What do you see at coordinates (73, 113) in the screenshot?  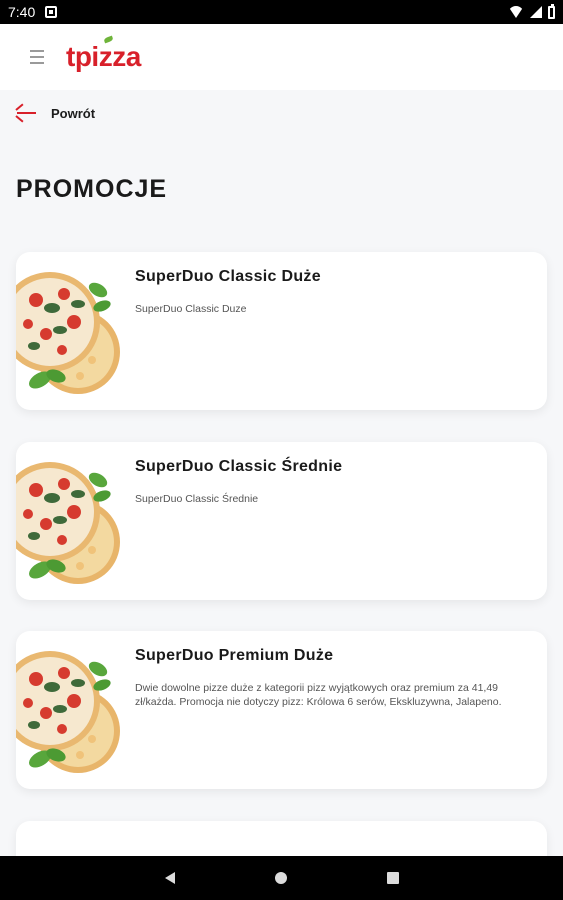 I see `back-label: Powrót` at bounding box center [73, 113].